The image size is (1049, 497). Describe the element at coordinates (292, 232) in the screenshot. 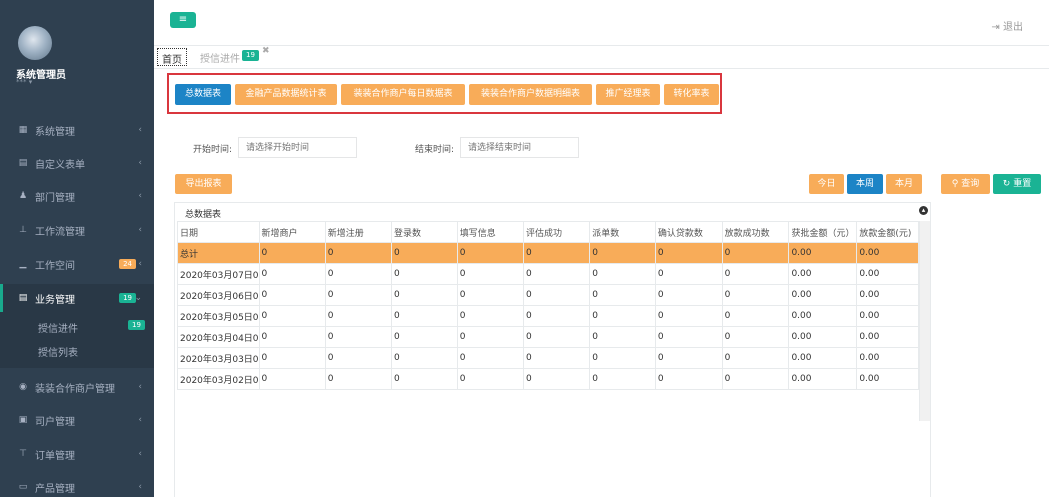

I see `column-header: 新增商户` at that location.